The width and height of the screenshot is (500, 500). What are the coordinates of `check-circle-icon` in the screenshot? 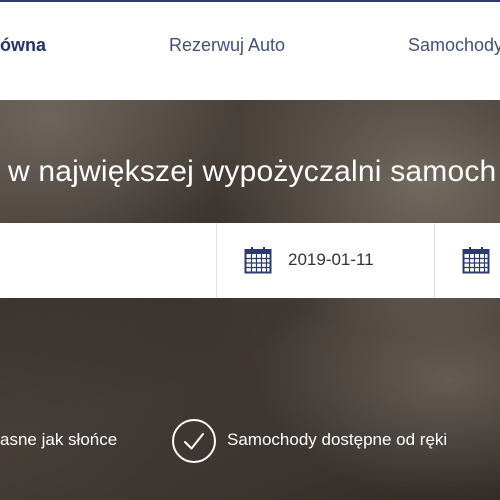 It's located at (194, 441).